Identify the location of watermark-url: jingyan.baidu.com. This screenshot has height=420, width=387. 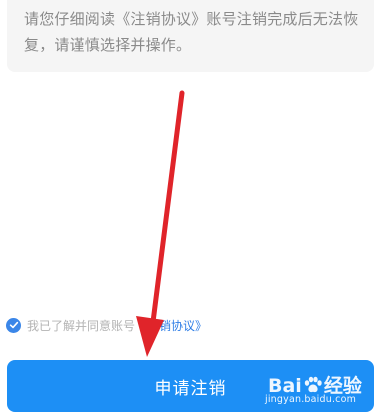
(311, 399).